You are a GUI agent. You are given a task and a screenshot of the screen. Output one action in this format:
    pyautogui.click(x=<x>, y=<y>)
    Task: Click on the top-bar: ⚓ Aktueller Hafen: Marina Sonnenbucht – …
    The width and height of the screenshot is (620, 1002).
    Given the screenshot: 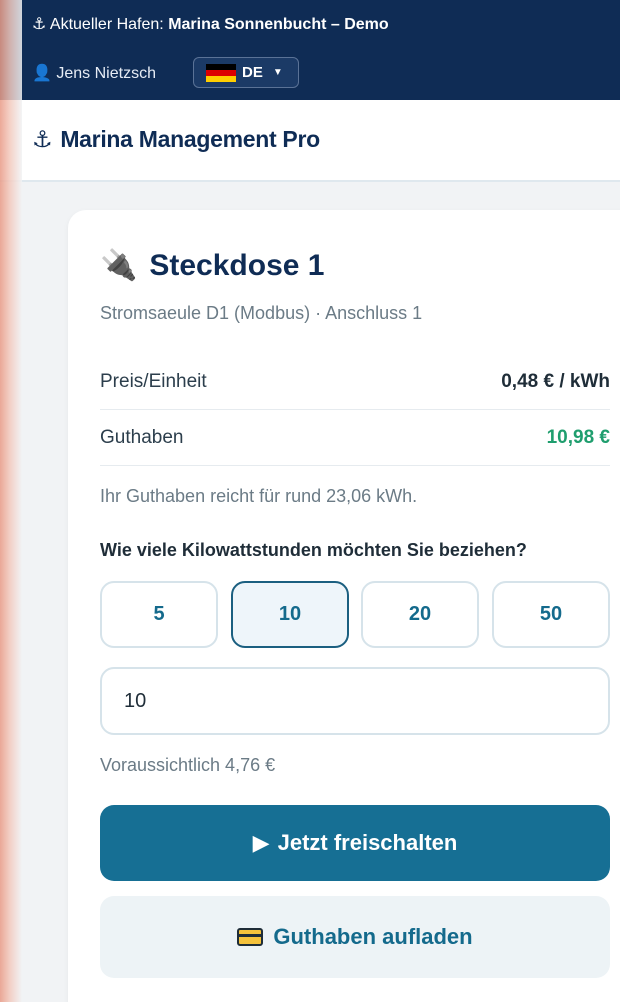 What is the action you would take?
    pyautogui.click(x=310, y=50)
    